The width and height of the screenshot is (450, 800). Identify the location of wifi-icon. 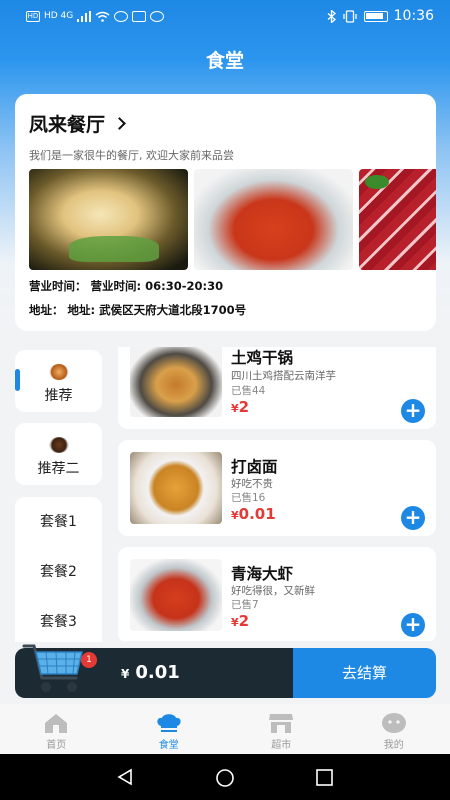
(102, 16).